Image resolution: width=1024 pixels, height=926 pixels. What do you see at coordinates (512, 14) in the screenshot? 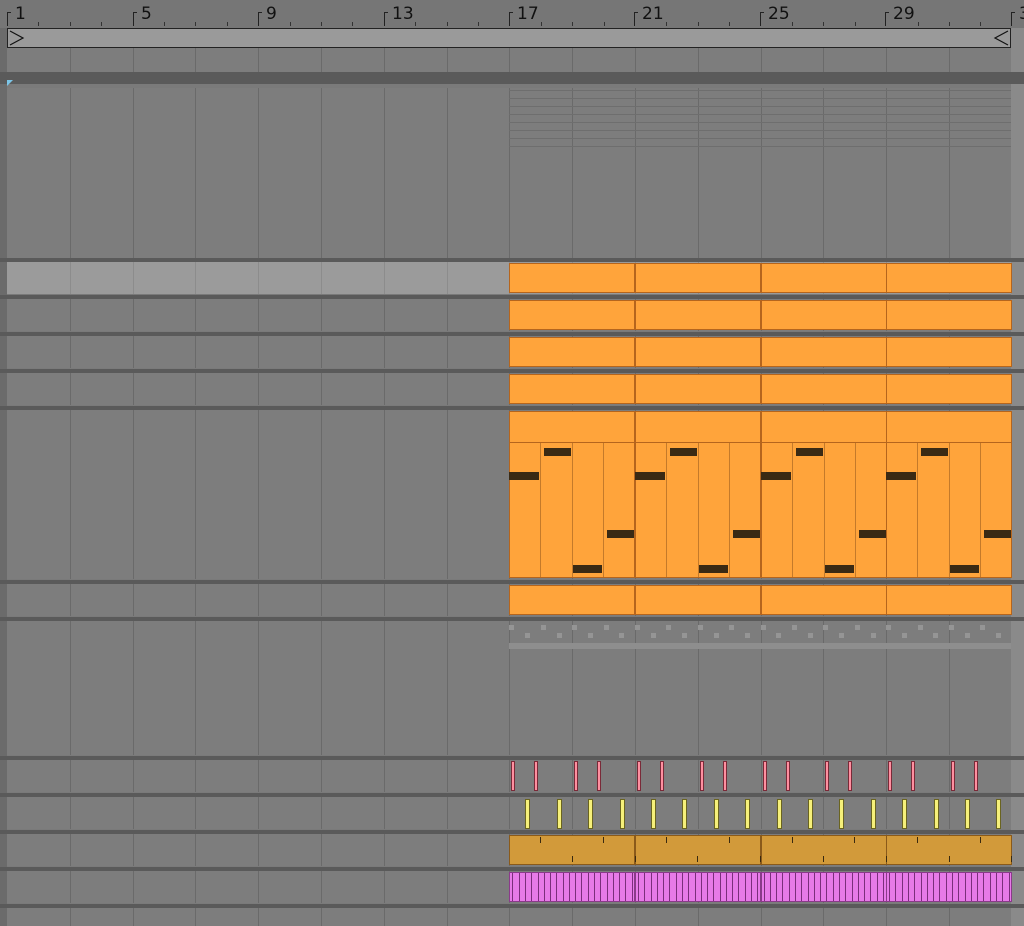
I see `time-ruler: 1 5 9 13 17 21 25 29 3` at bounding box center [512, 14].